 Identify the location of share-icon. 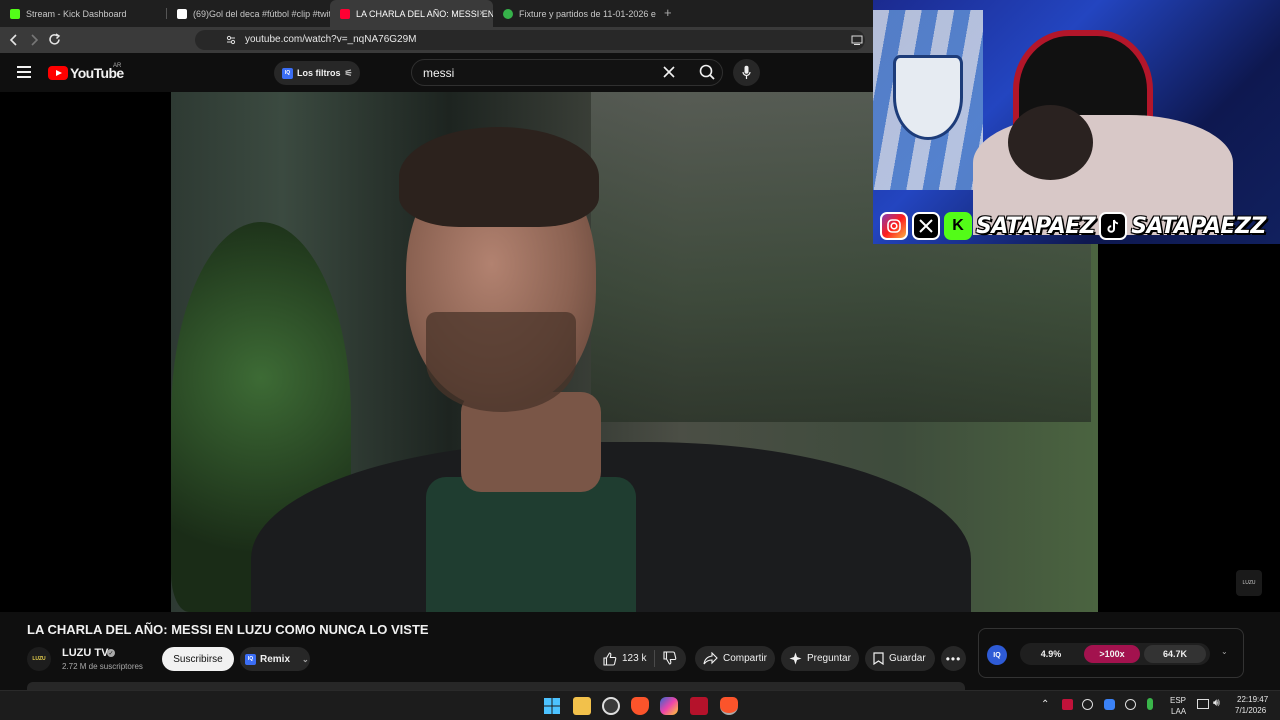
(710, 658).